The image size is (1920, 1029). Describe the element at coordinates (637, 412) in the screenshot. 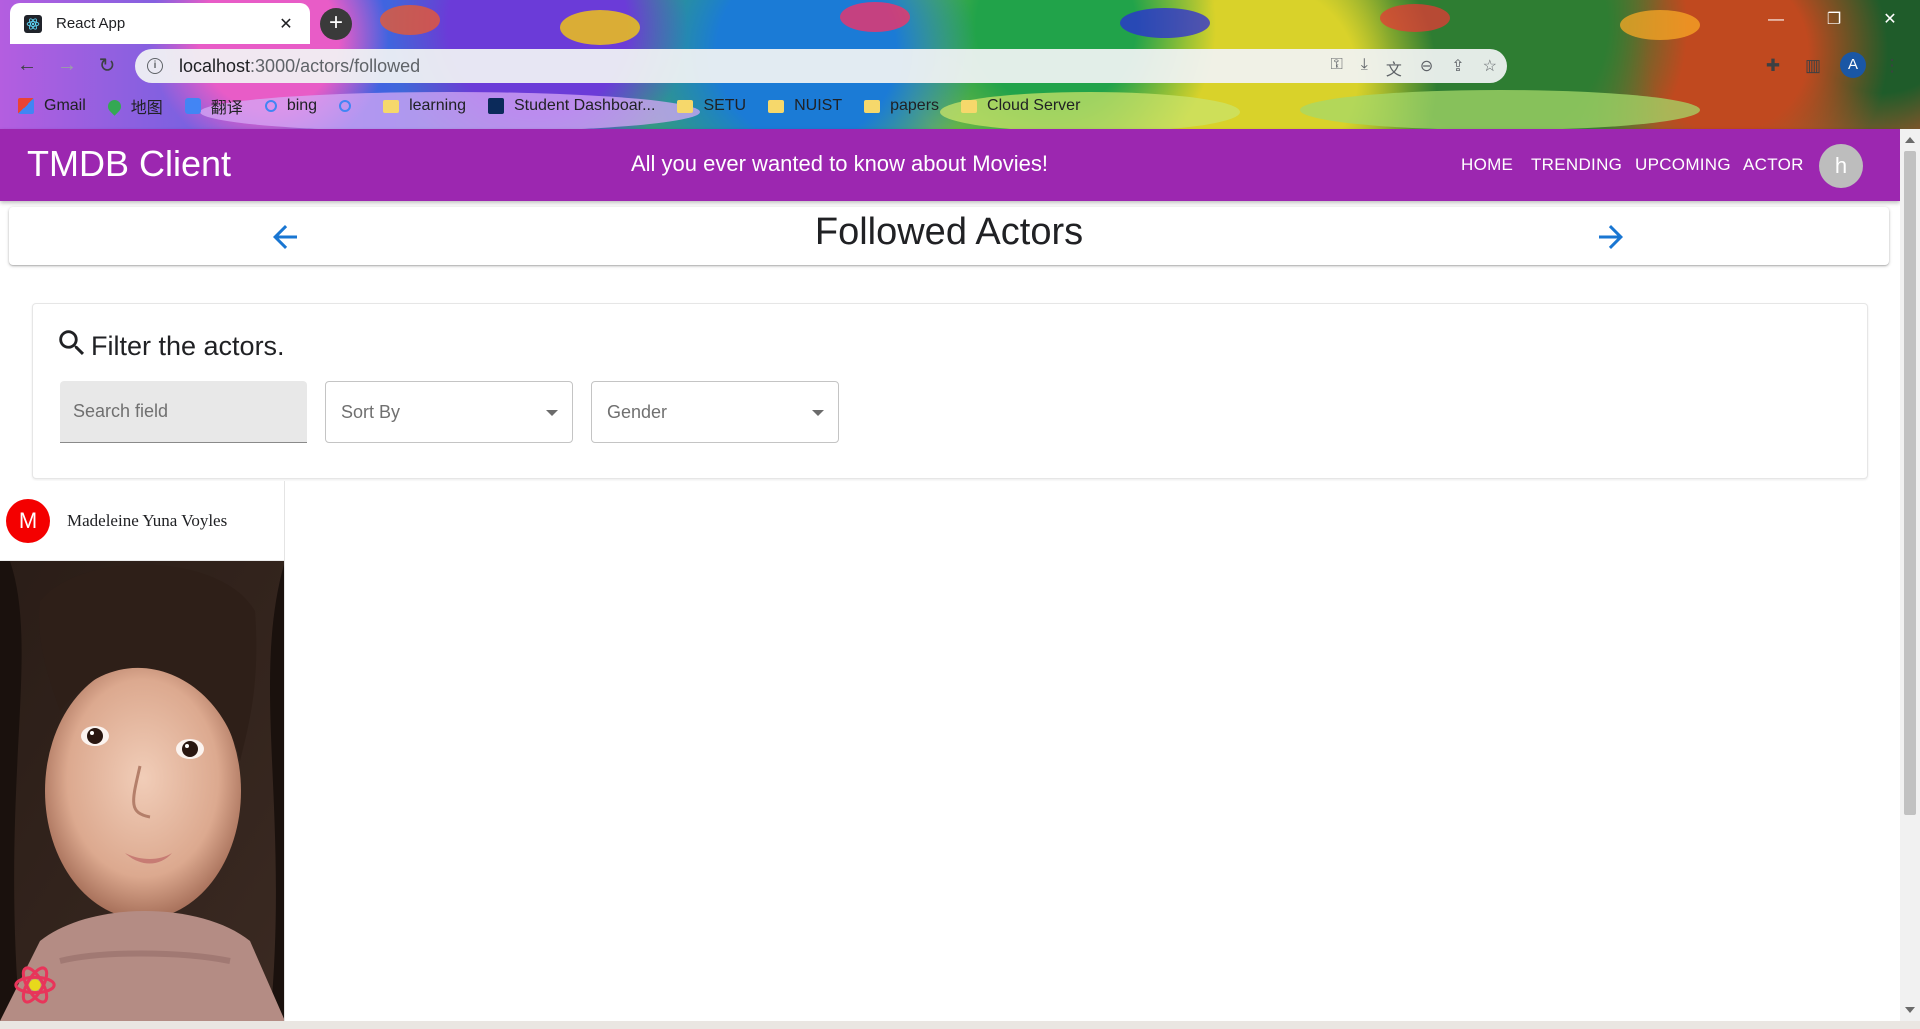

I see `gender-label: Gender` at that location.